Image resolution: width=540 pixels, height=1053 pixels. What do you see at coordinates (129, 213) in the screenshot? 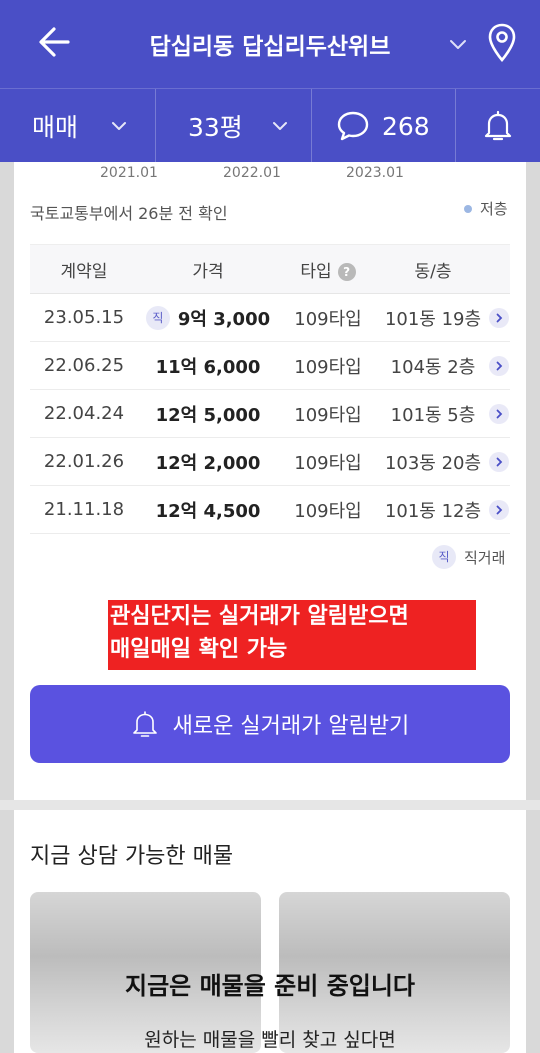
I see `source-note: 국토교통부에서 26분 전 확인` at bounding box center [129, 213].